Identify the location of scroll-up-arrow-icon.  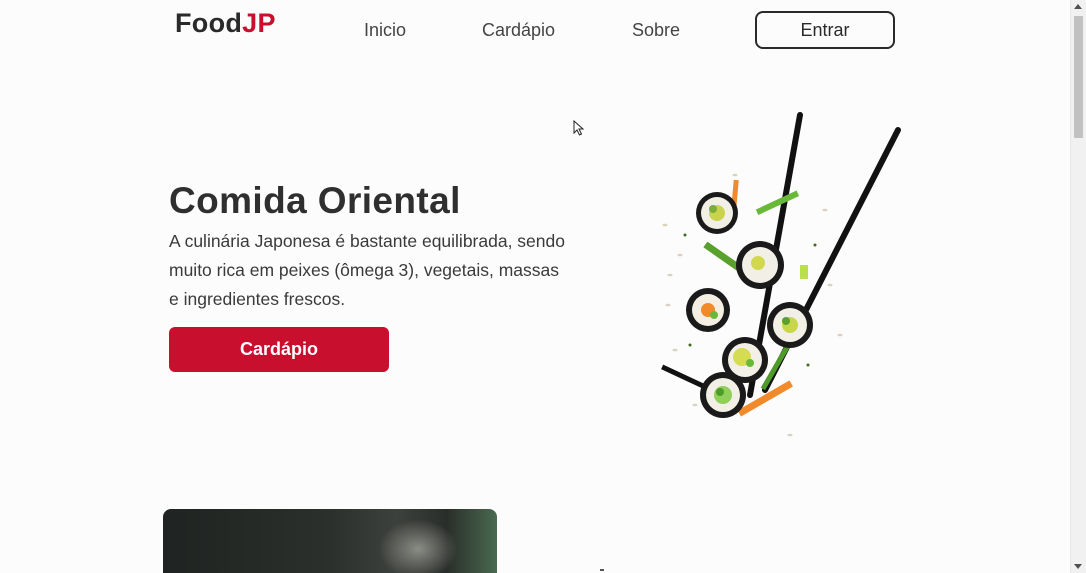
(1078, 6).